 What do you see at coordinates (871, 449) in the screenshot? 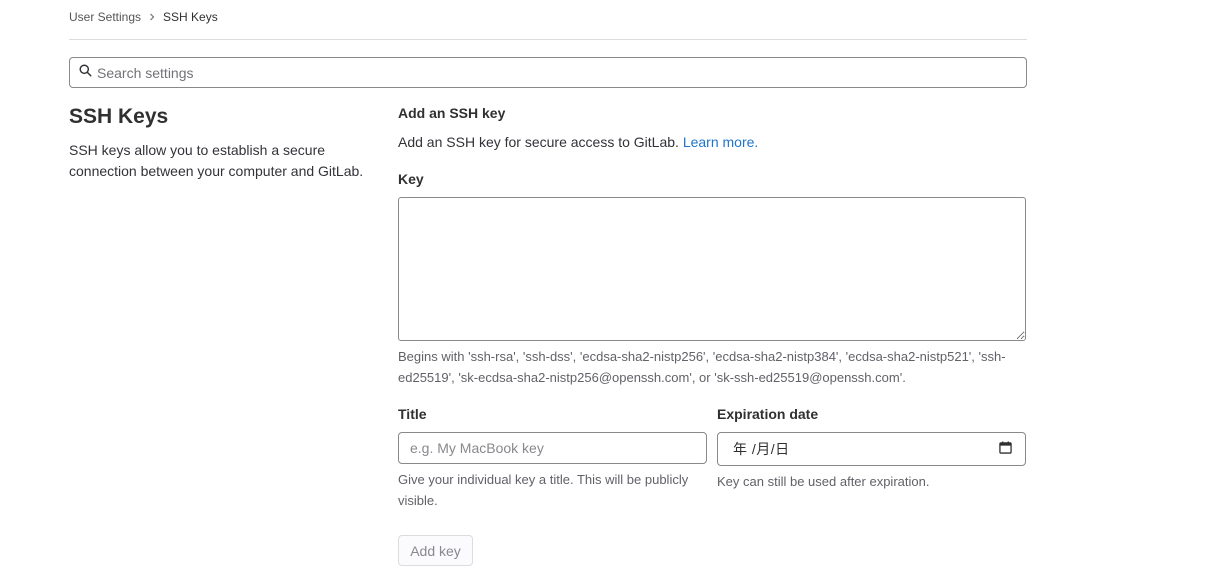
I see `expiration-date-input: 年 /月/日` at bounding box center [871, 449].